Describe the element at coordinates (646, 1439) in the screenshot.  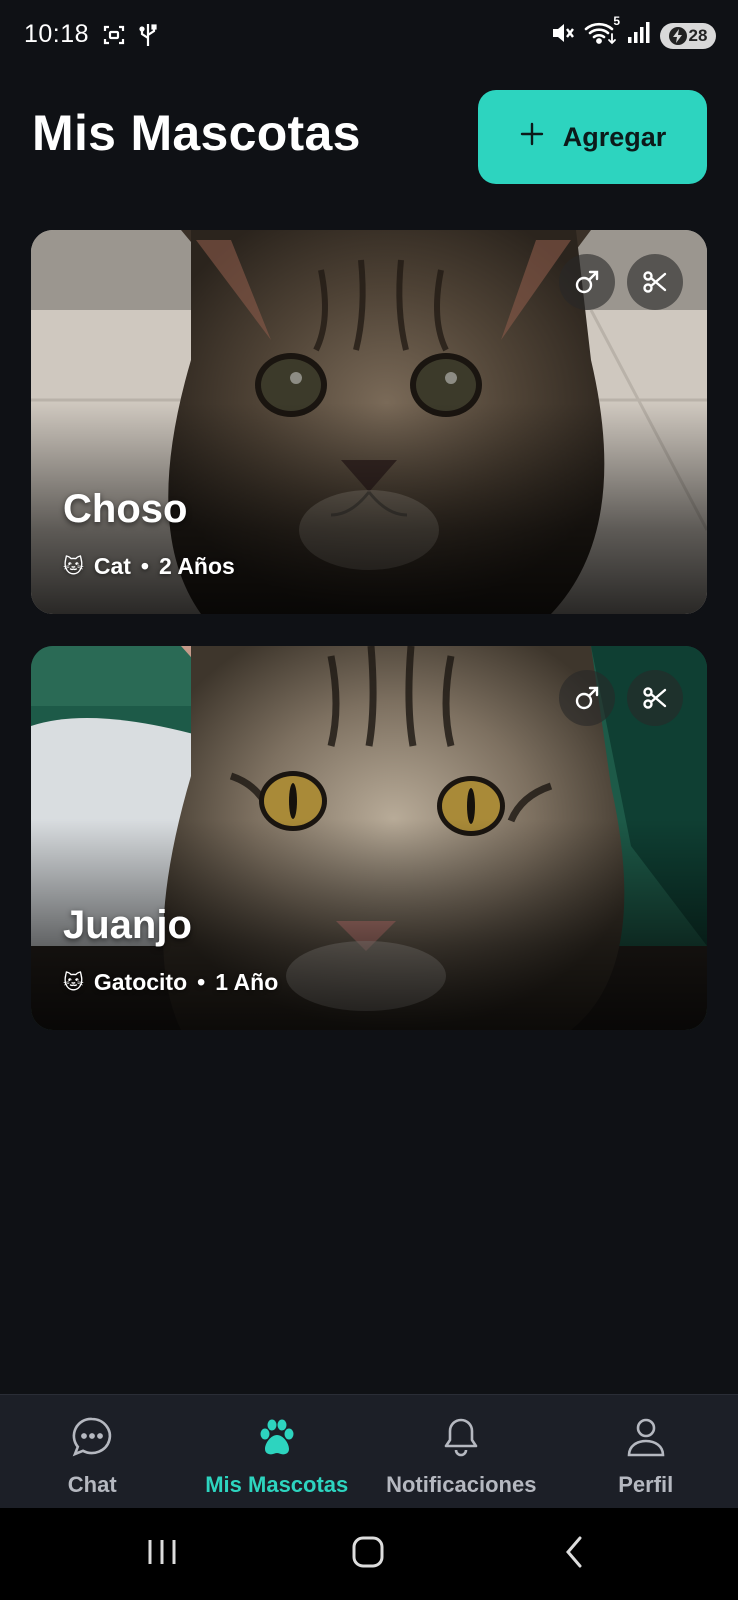
I see `person-icon` at that location.